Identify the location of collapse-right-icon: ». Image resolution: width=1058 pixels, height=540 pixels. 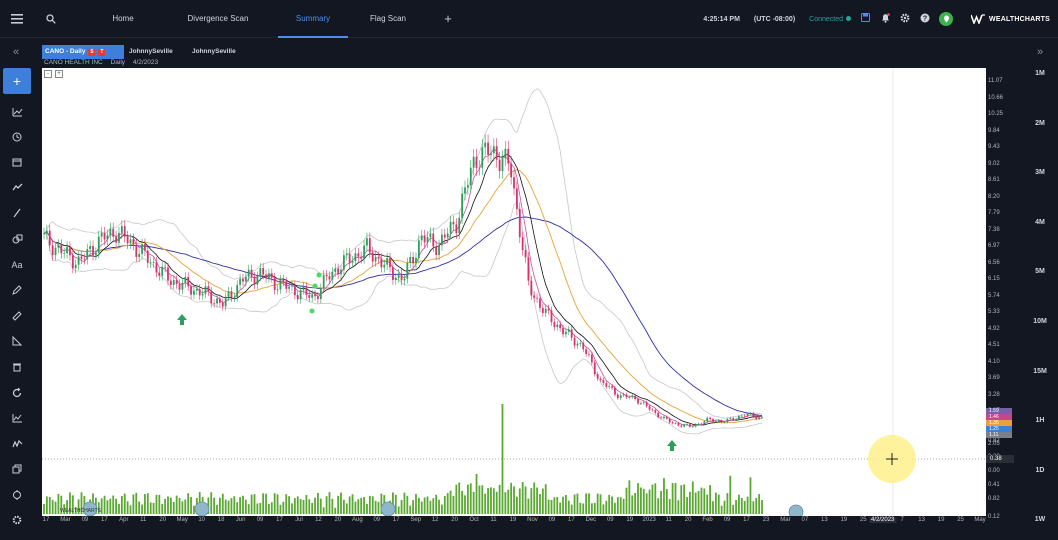
(1040, 52).